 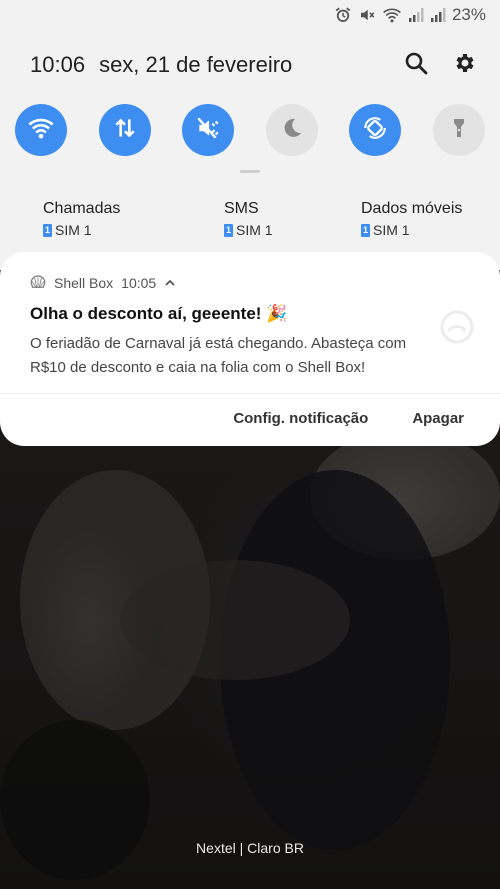 What do you see at coordinates (82, 208) in the screenshot?
I see `sim-calls-label: Chamadas` at bounding box center [82, 208].